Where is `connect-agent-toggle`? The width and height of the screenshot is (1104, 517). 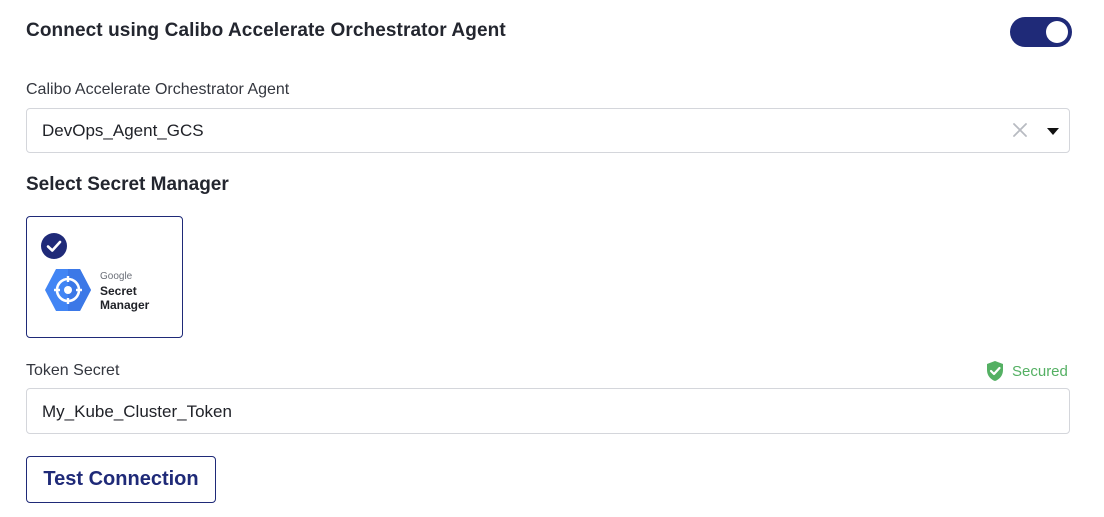
connect-agent-toggle is located at coordinates (1041, 32).